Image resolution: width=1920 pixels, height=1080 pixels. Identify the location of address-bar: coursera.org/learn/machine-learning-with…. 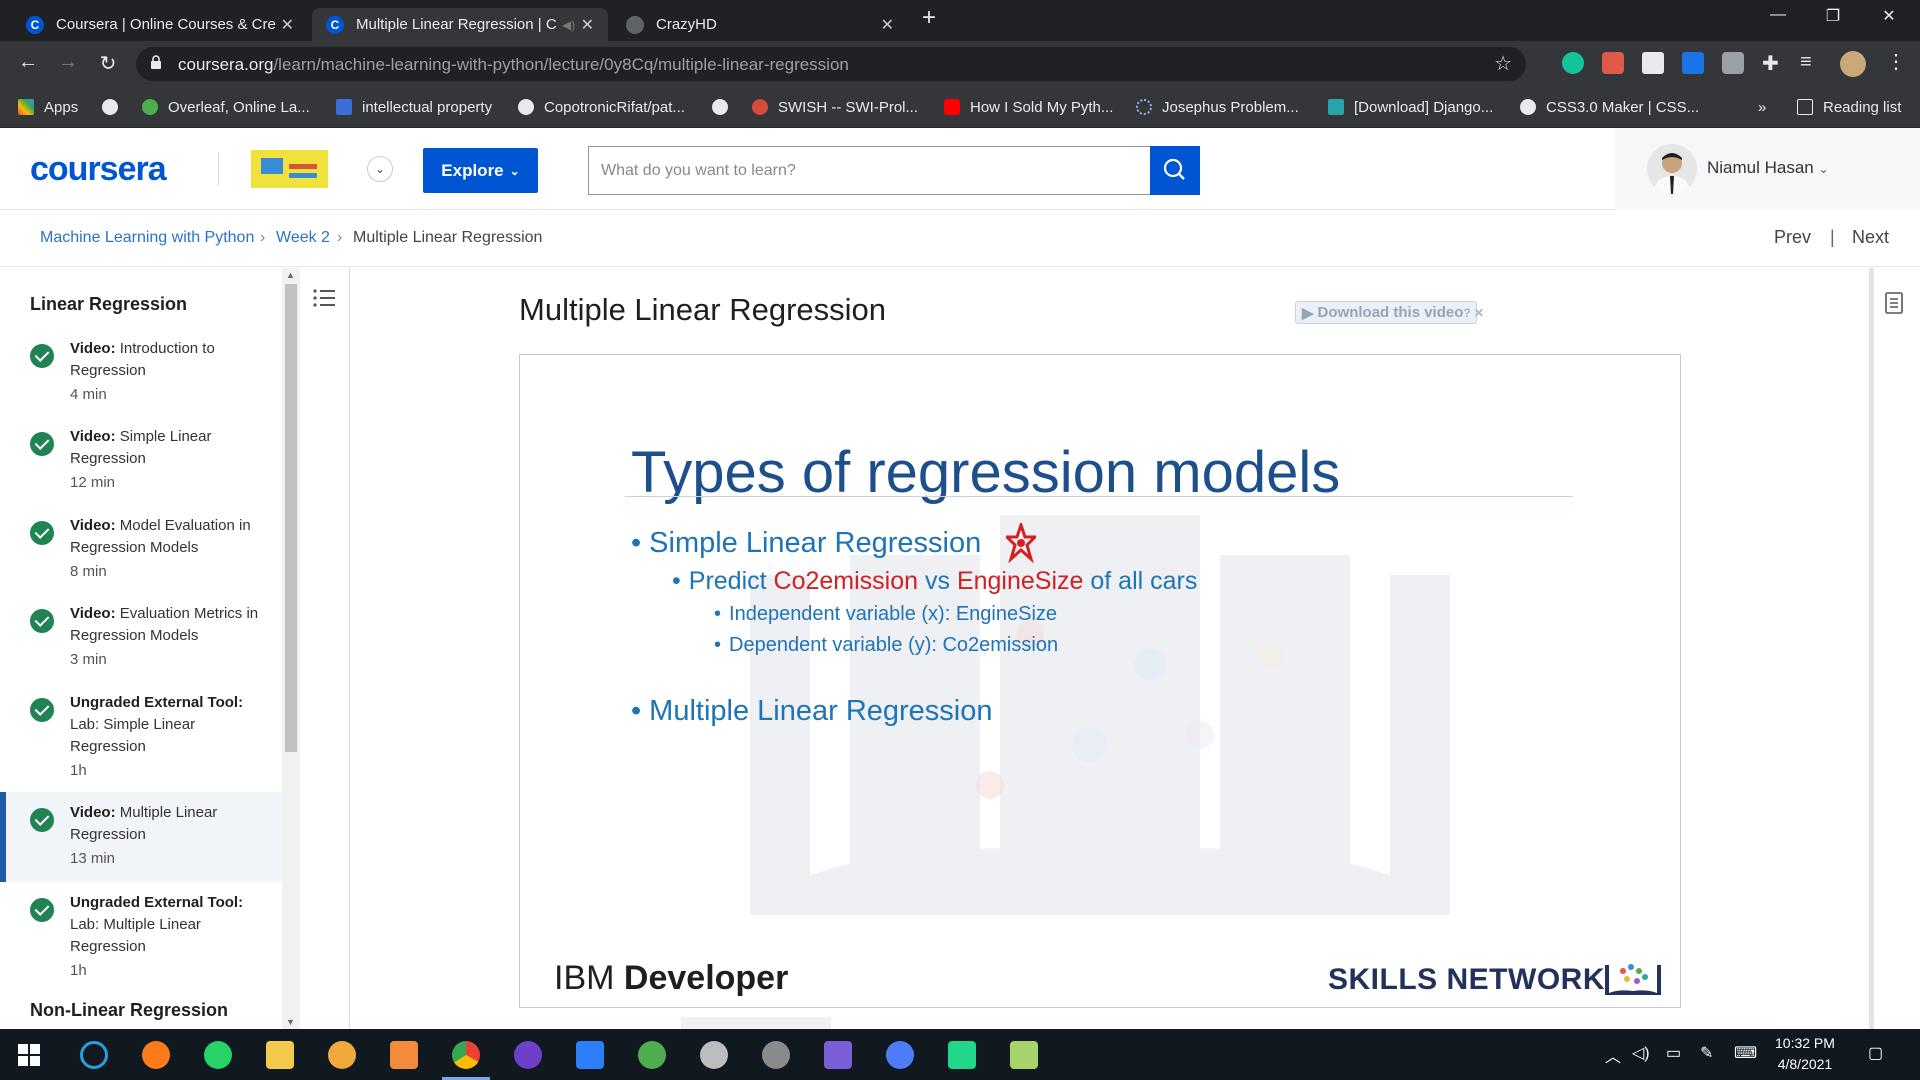
(831, 64).